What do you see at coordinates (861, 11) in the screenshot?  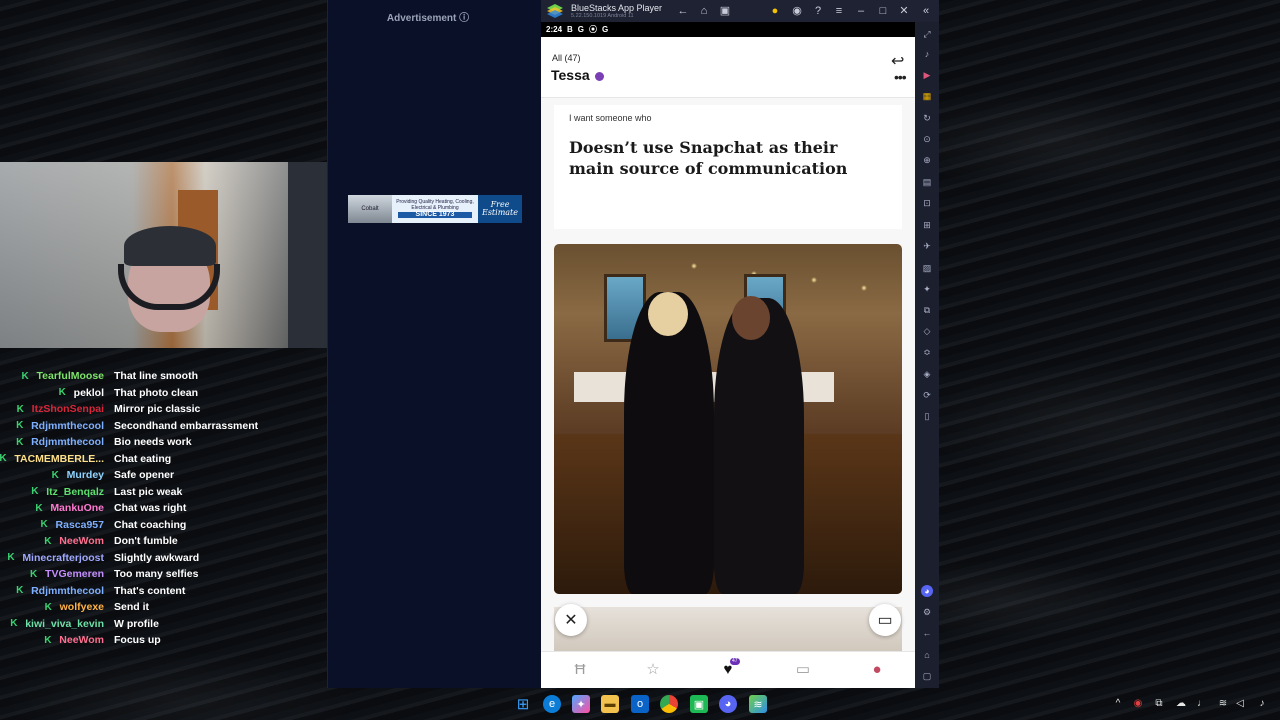 I see `minimize-icon: –` at bounding box center [861, 11].